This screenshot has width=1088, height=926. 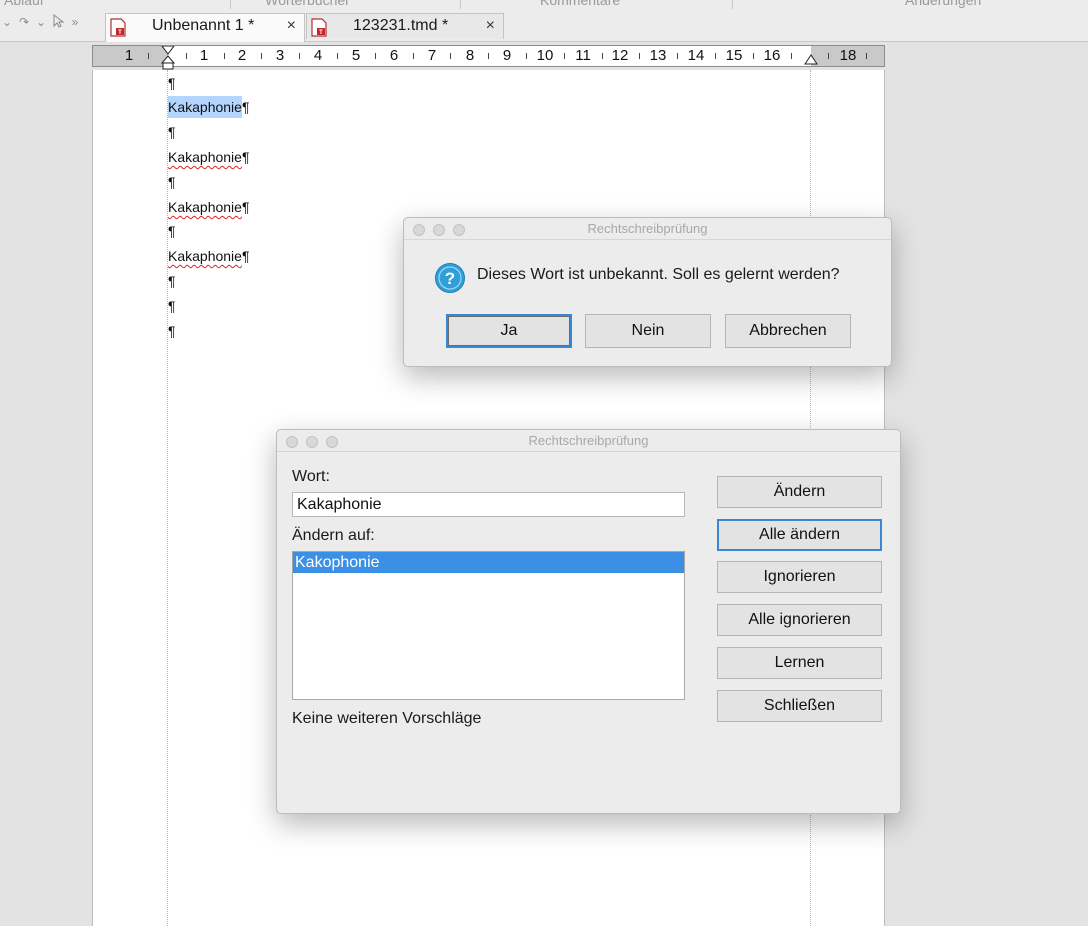 What do you see at coordinates (168, 58) in the screenshot?
I see `left-indent-marker-icon` at bounding box center [168, 58].